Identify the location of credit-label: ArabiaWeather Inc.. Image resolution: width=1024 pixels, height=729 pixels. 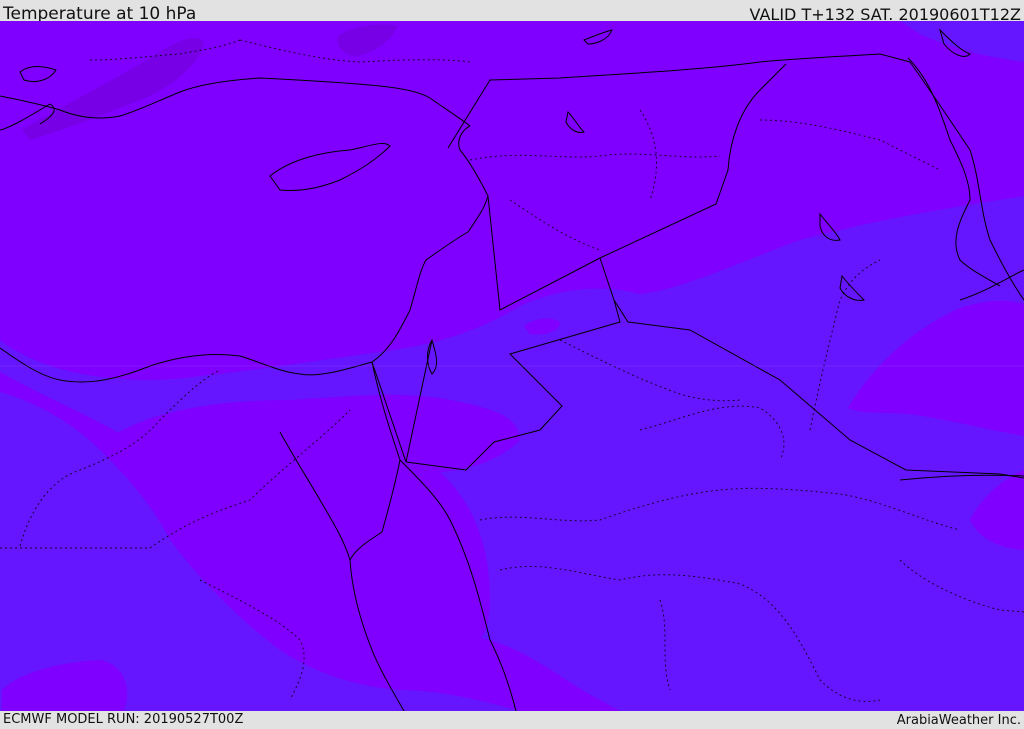
(958, 720).